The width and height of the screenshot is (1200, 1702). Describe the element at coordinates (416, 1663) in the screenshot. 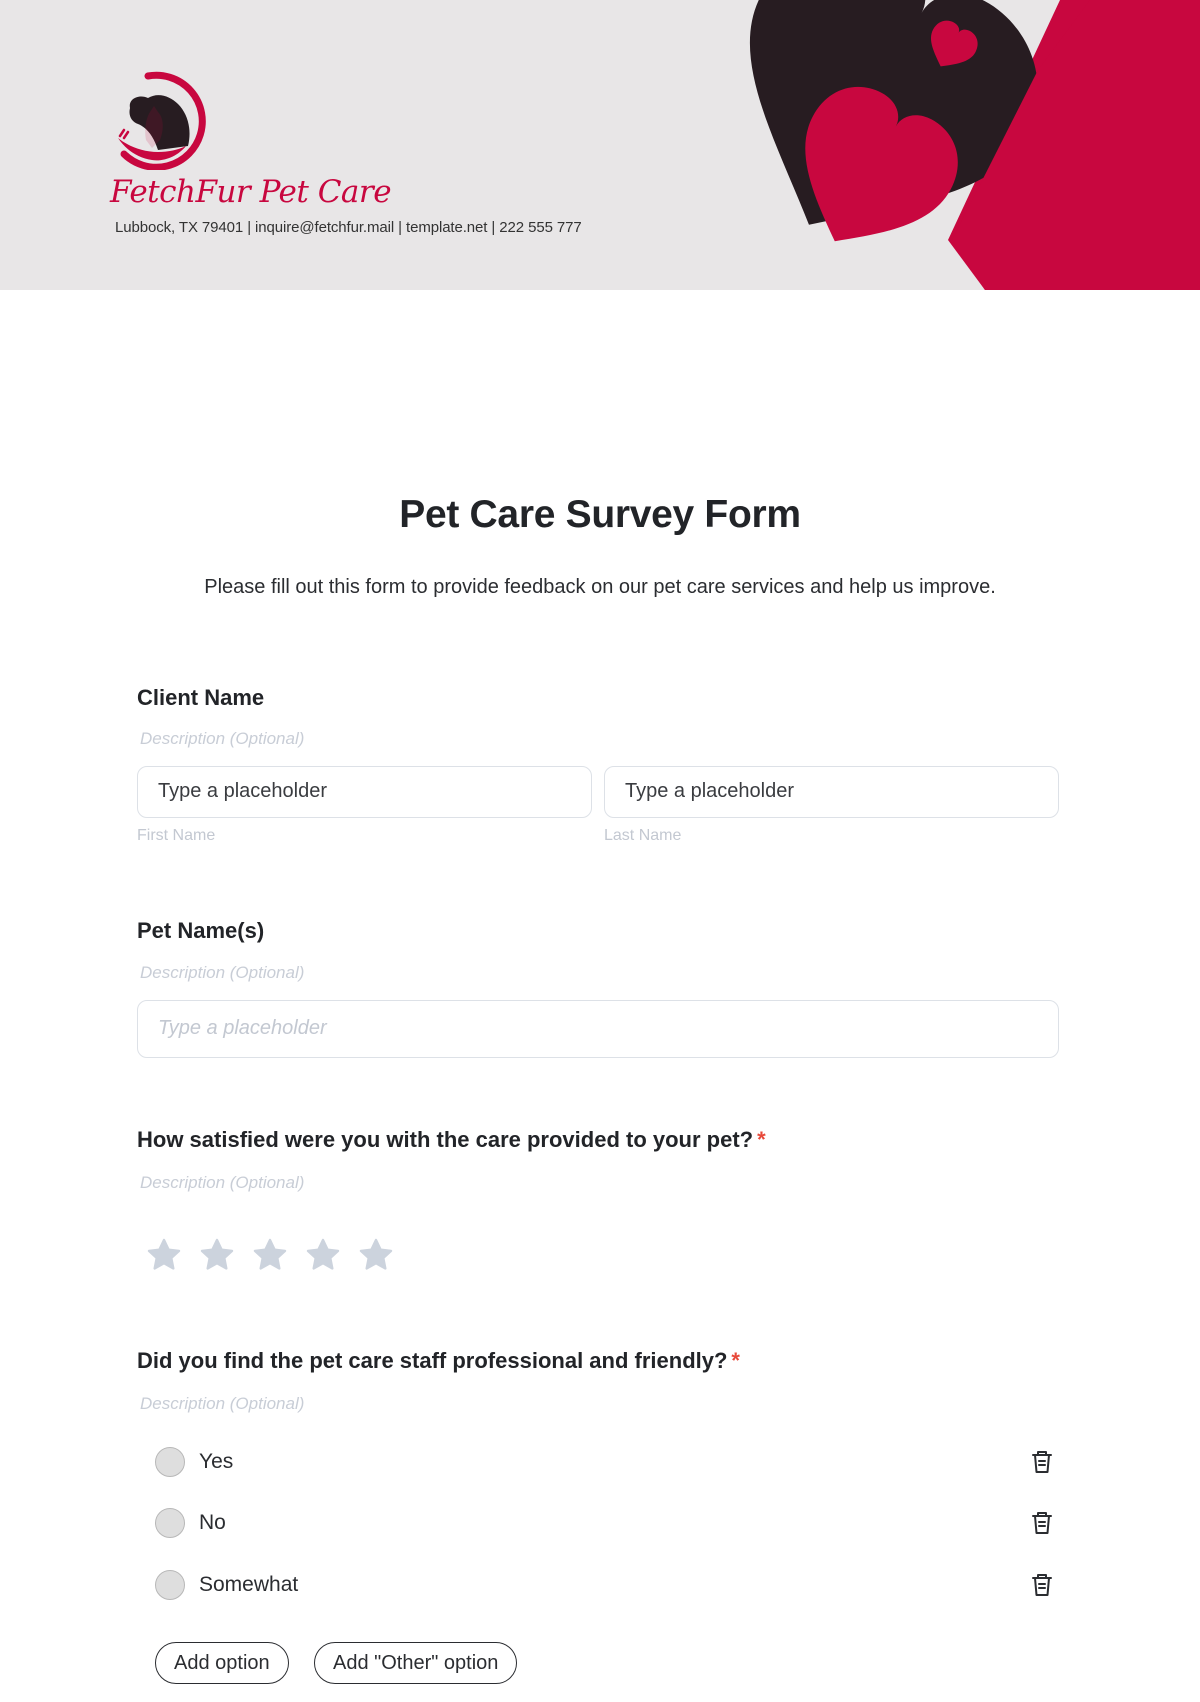

I see `add-other-option-button: Add "Other" option` at that location.